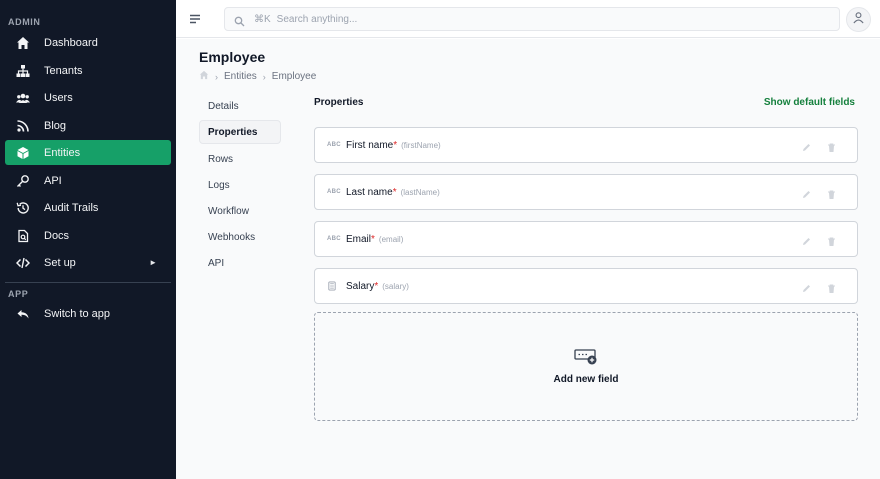 This screenshot has width=880, height=479. I want to click on sidebar-item-label: Entities, so click(62, 152).